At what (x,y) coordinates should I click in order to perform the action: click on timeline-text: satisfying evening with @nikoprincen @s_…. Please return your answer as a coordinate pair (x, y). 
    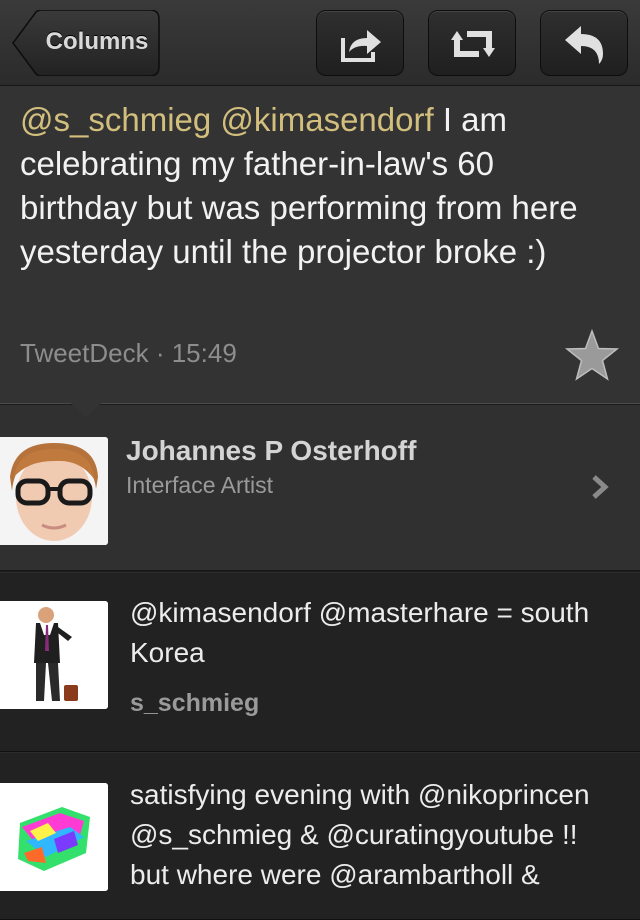
    Looking at the image, I should click on (360, 834).